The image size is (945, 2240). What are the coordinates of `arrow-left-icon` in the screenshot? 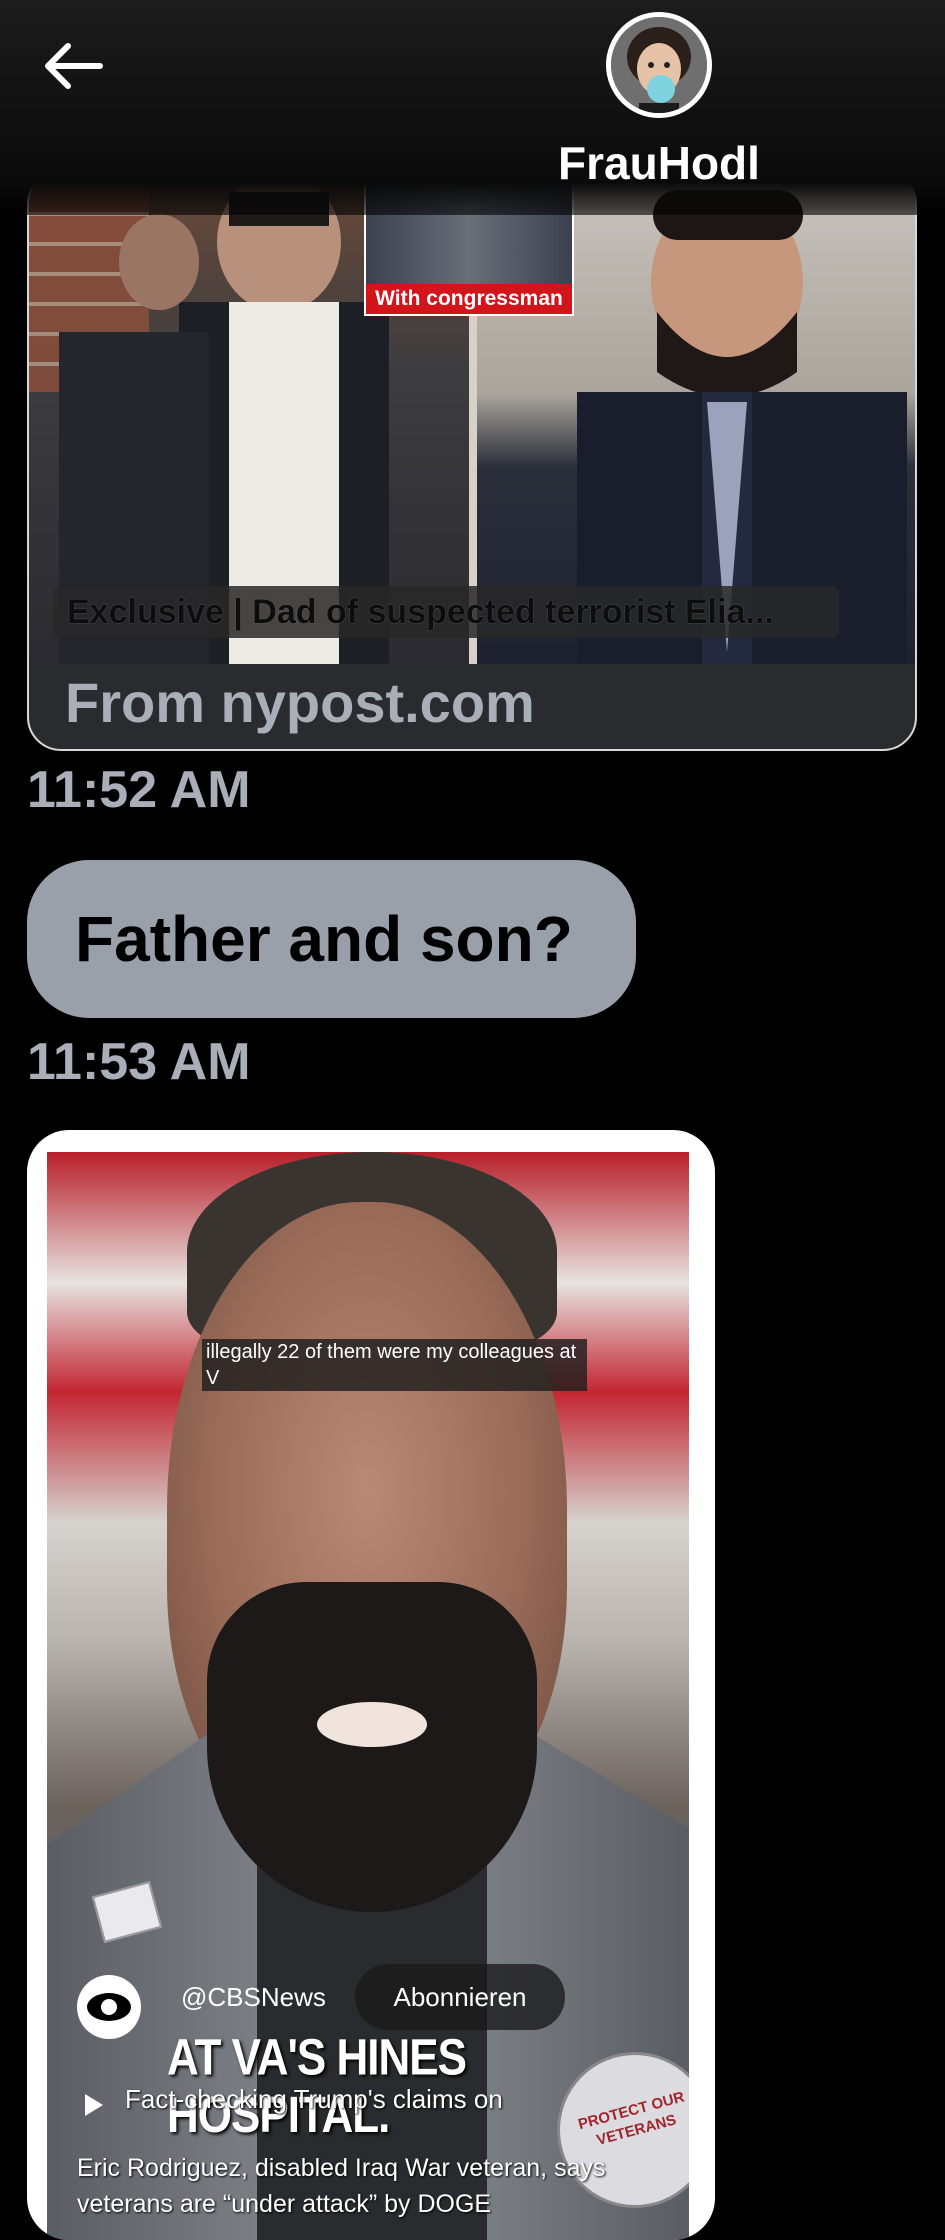 It's located at (74, 66).